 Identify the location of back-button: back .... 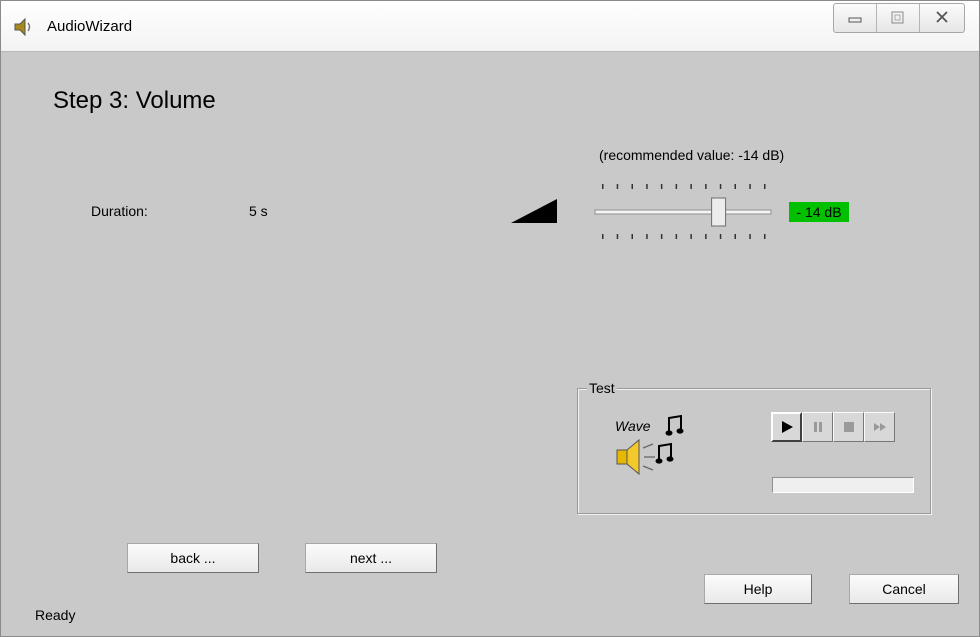
(193, 558).